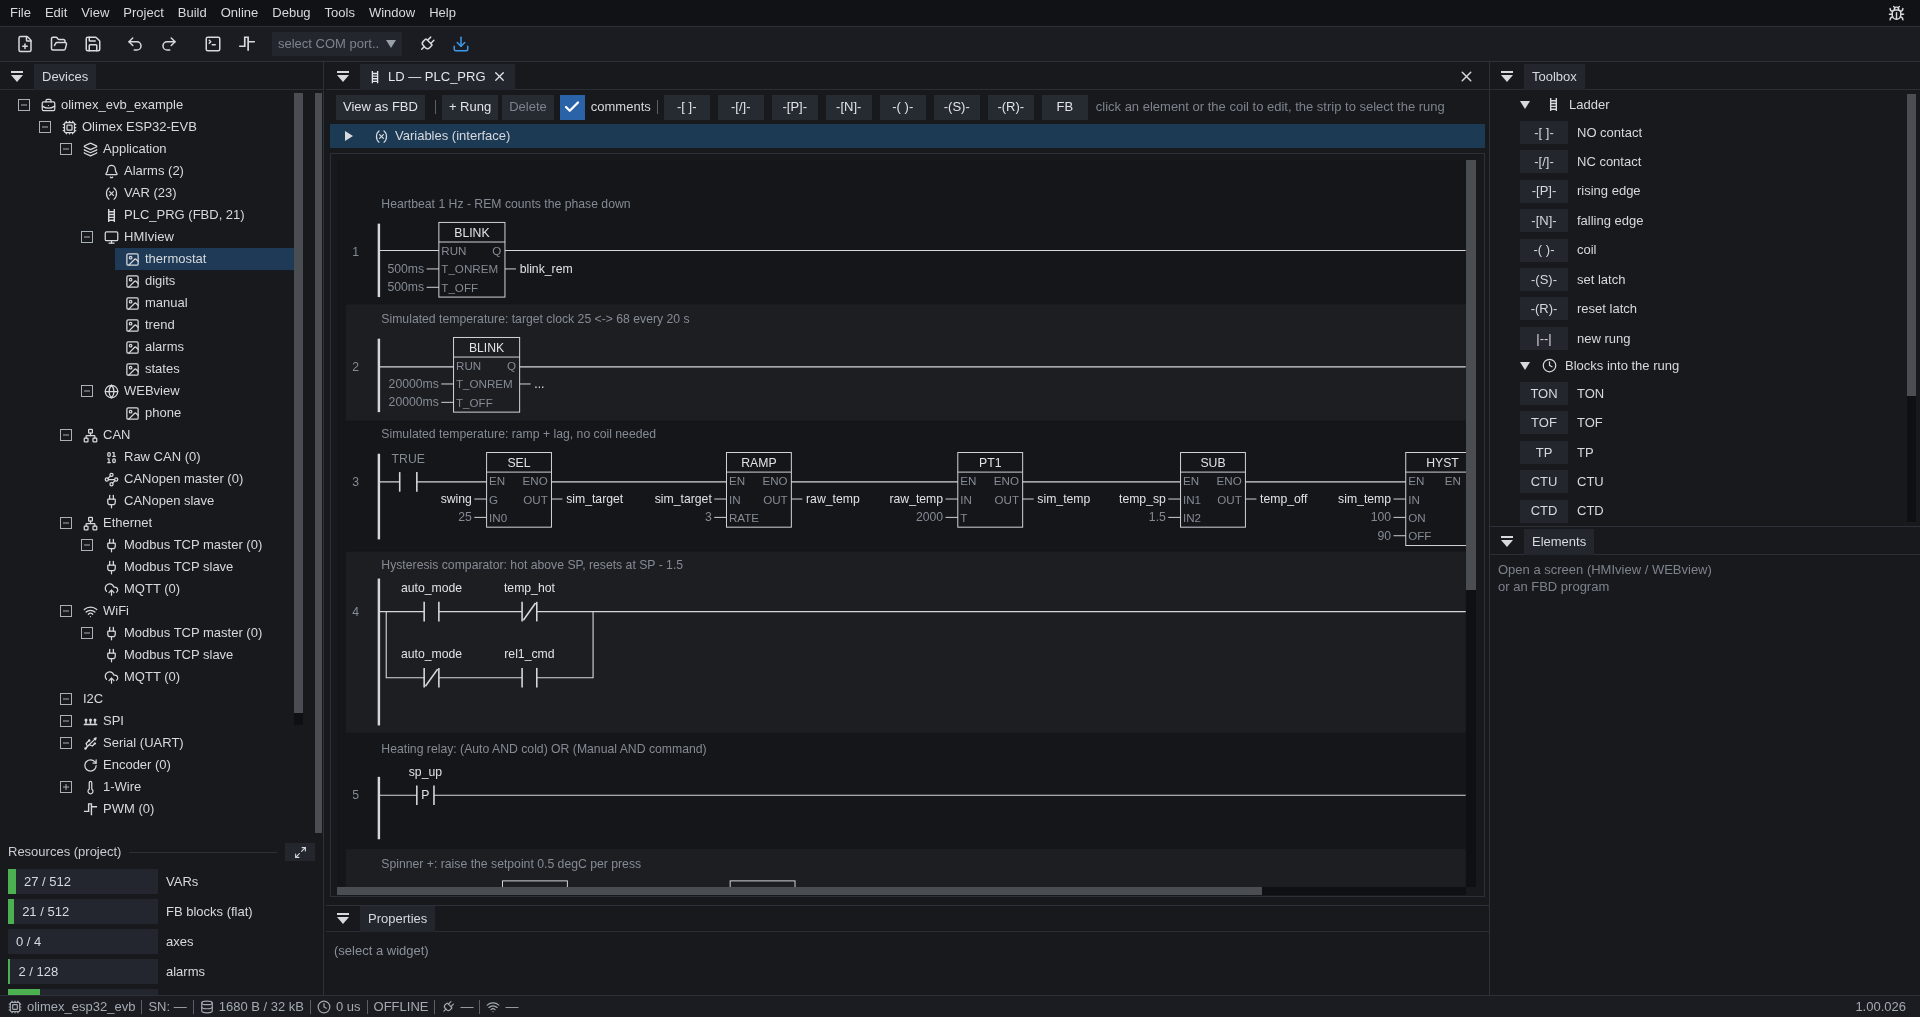 The image size is (1920, 1017). Describe the element at coordinates (1213, 490) in the screenshot. I see `function-block: SUB EN ENO IN1 OUT IN2` at that location.